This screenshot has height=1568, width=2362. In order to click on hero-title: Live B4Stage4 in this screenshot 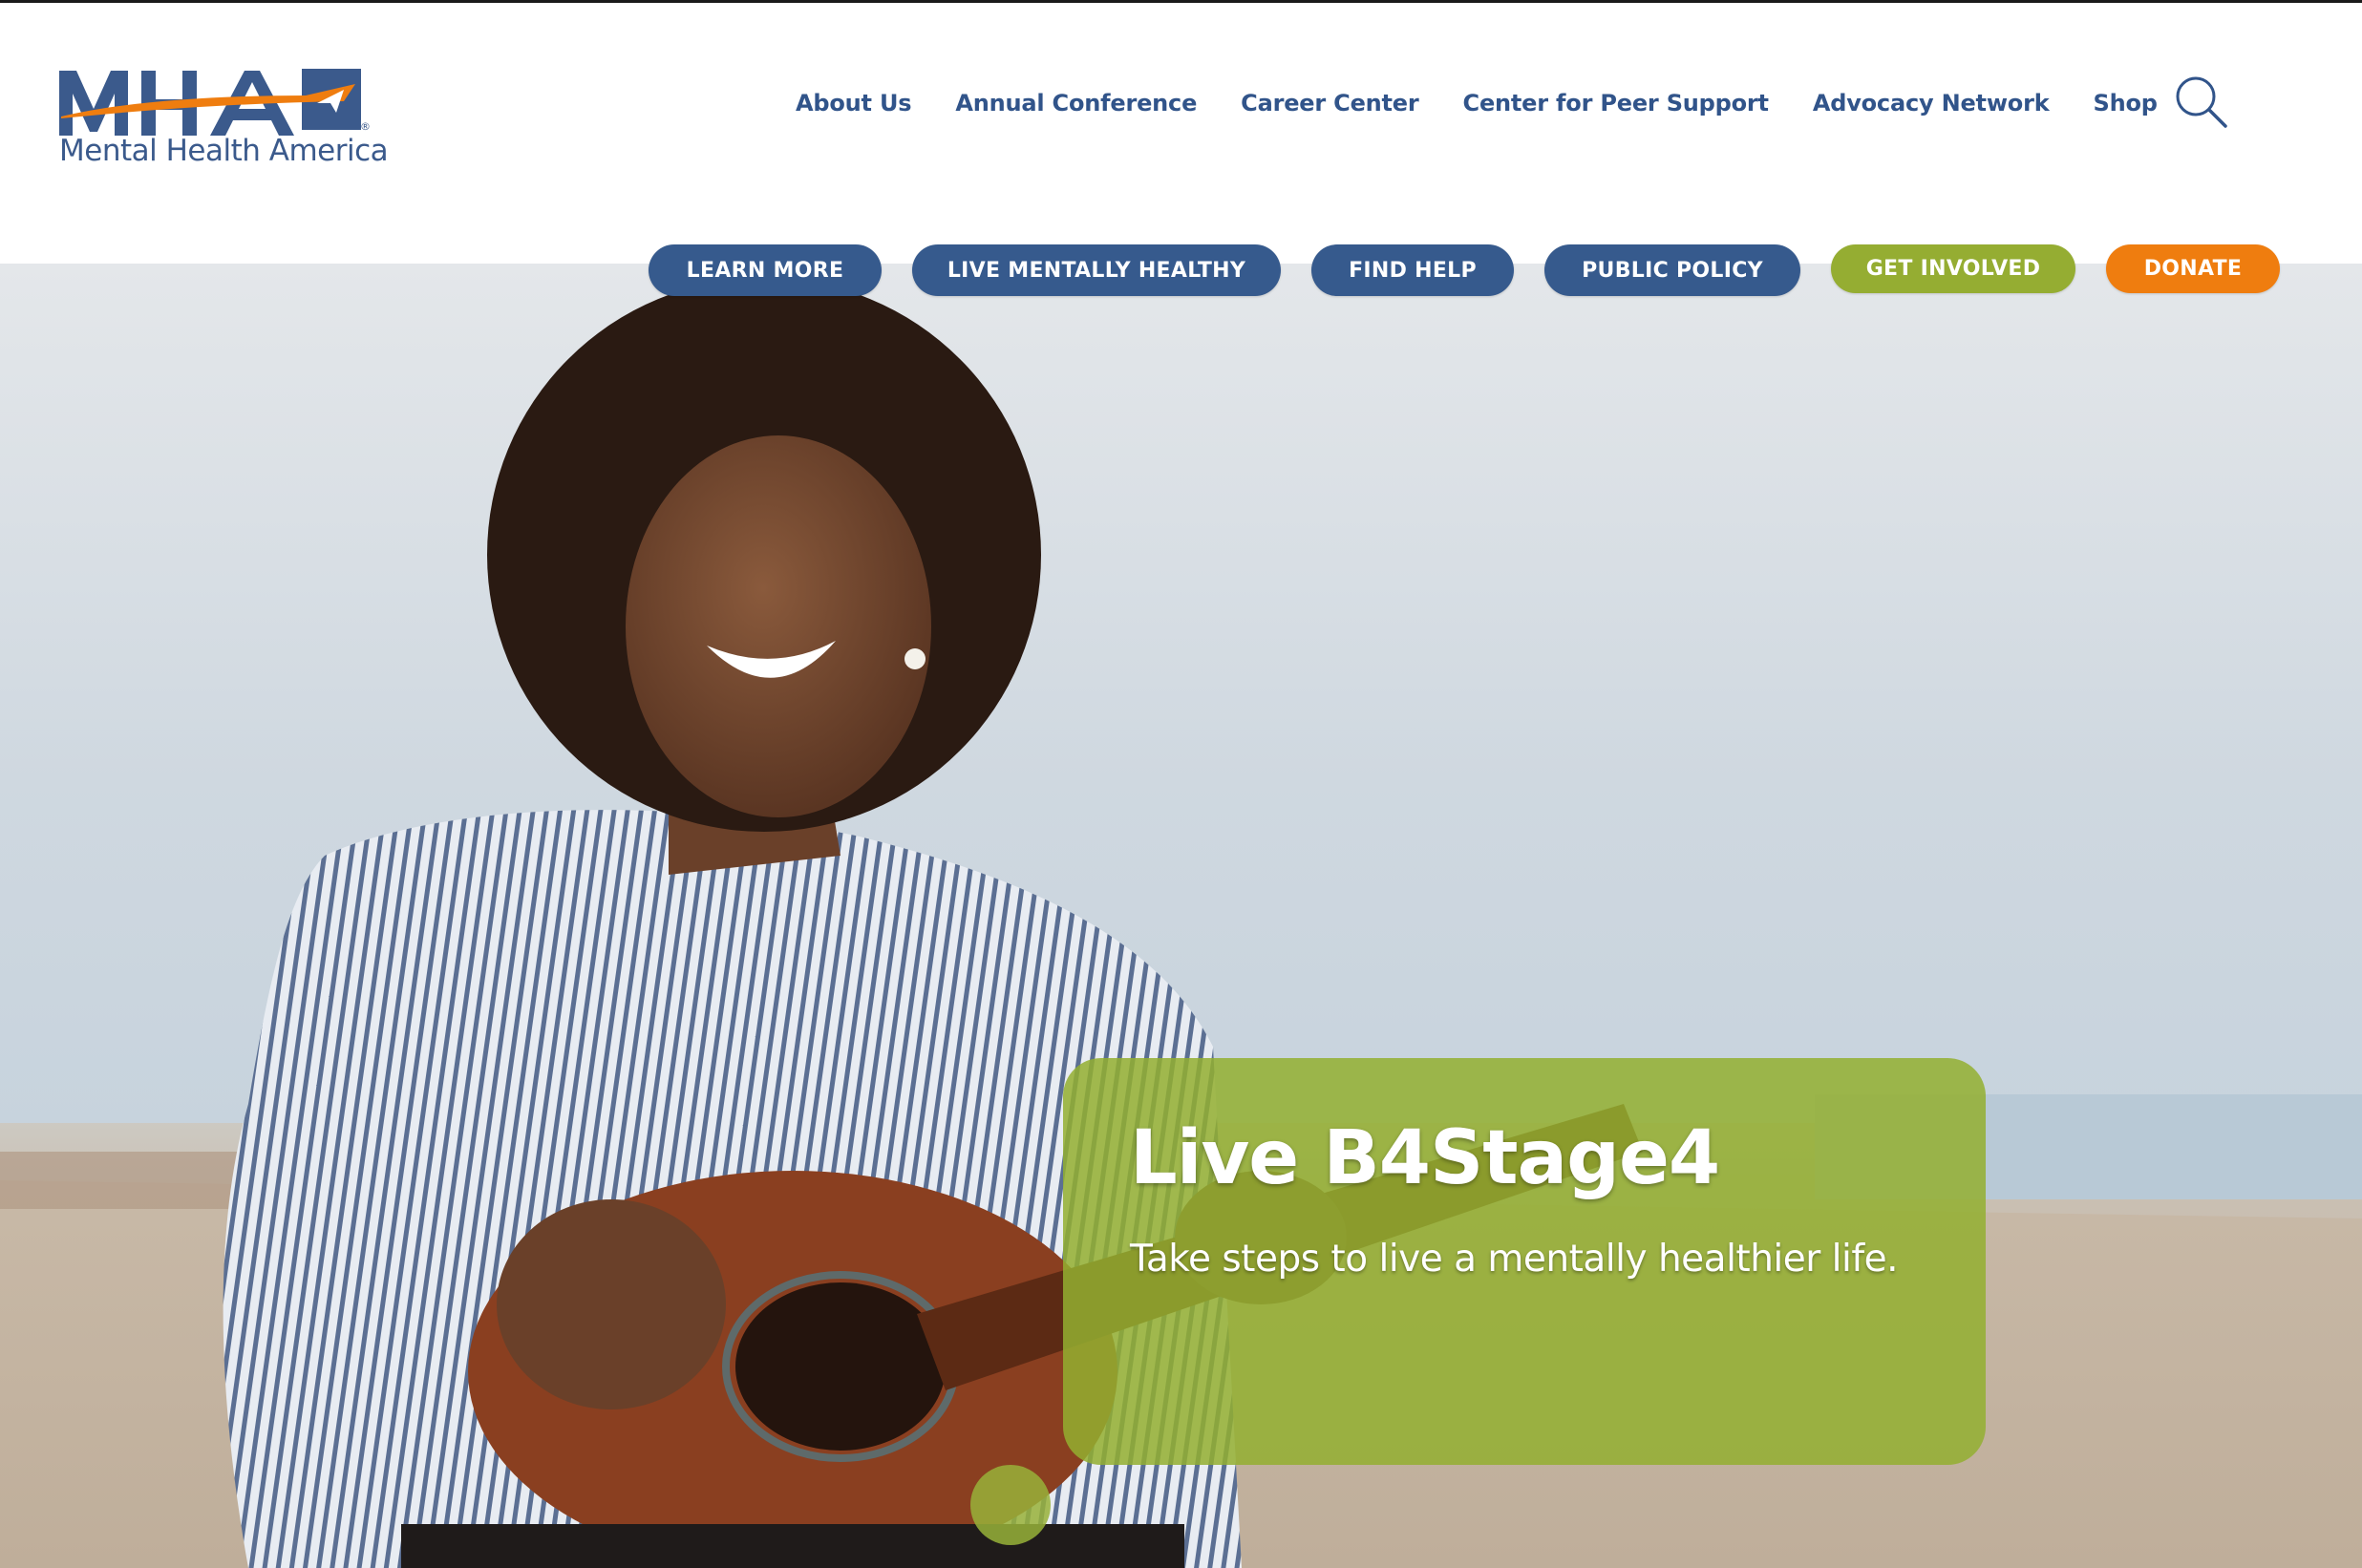, I will do `click(1425, 1158)`.